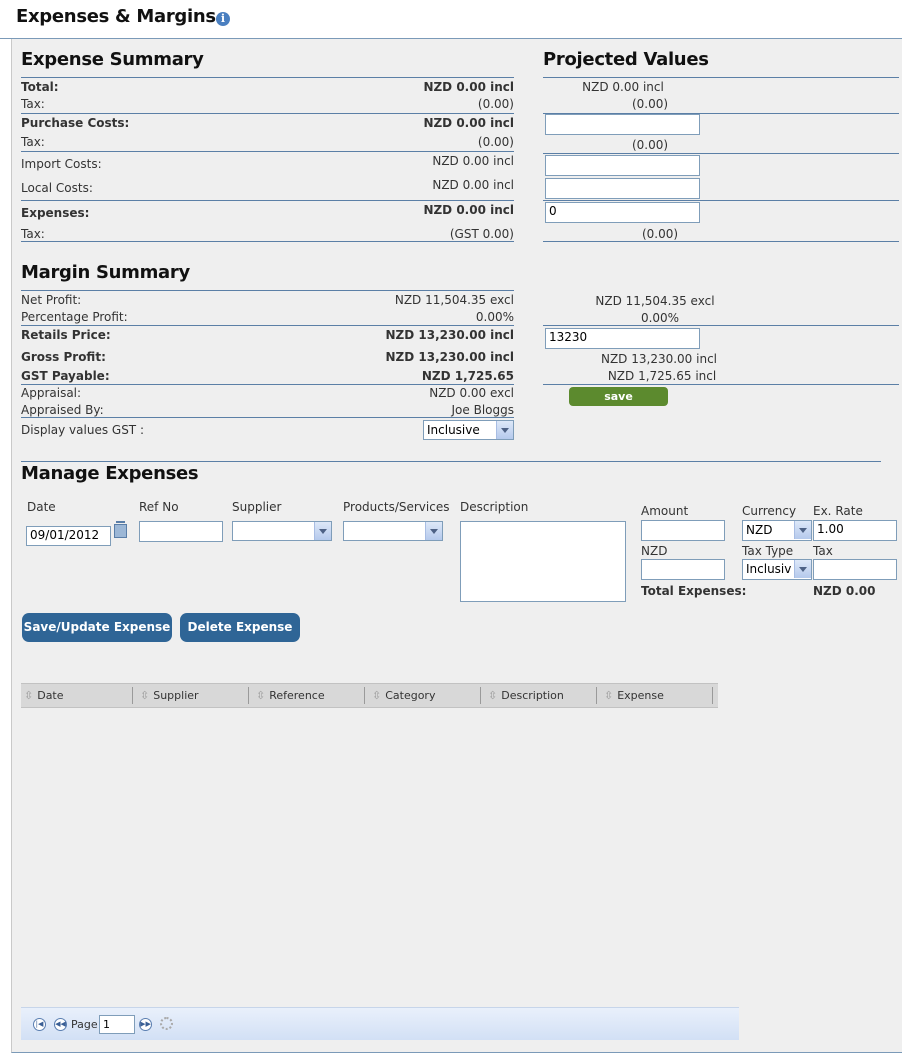 The width and height of the screenshot is (902, 1053). What do you see at coordinates (769, 569) in the screenshot?
I see `tax-type-value: Inclusiv` at bounding box center [769, 569].